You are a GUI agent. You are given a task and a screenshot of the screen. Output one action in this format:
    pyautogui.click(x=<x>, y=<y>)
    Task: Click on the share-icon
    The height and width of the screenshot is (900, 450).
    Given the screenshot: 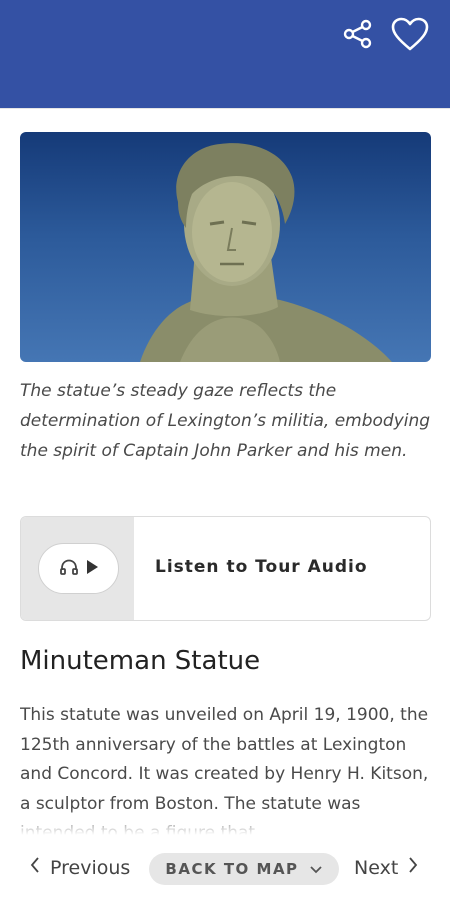 What is the action you would take?
    pyautogui.click(x=358, y=34)
    